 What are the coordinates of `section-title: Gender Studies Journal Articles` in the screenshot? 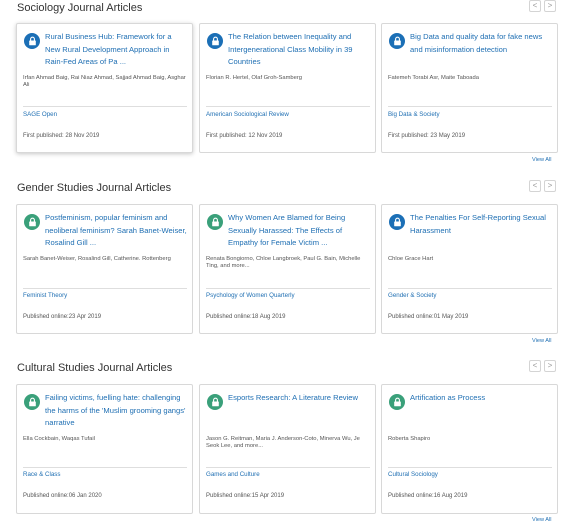 It's located at (94, 188).